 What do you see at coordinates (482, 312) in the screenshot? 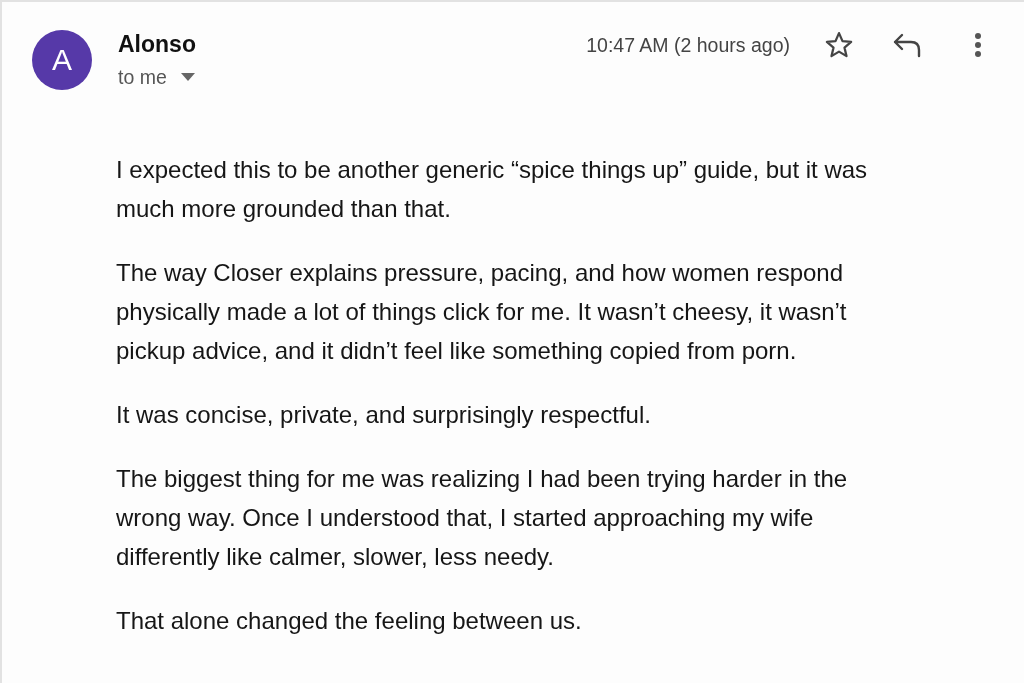
I see `message-paragraph: The way Closer explains pressure, pacing, and how women respond physically made a lot of things click for me. It wasn’t cheesy, it wasn’t pickup advice, and it didn’t feel like something copied from porn.` at bounding box center [482, 312].